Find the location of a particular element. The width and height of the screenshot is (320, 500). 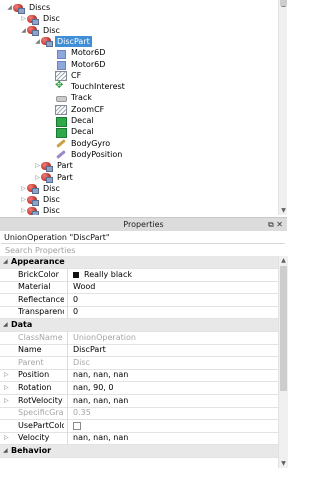

property-row: BrickColor Really black is located at coordinates (139, 275).